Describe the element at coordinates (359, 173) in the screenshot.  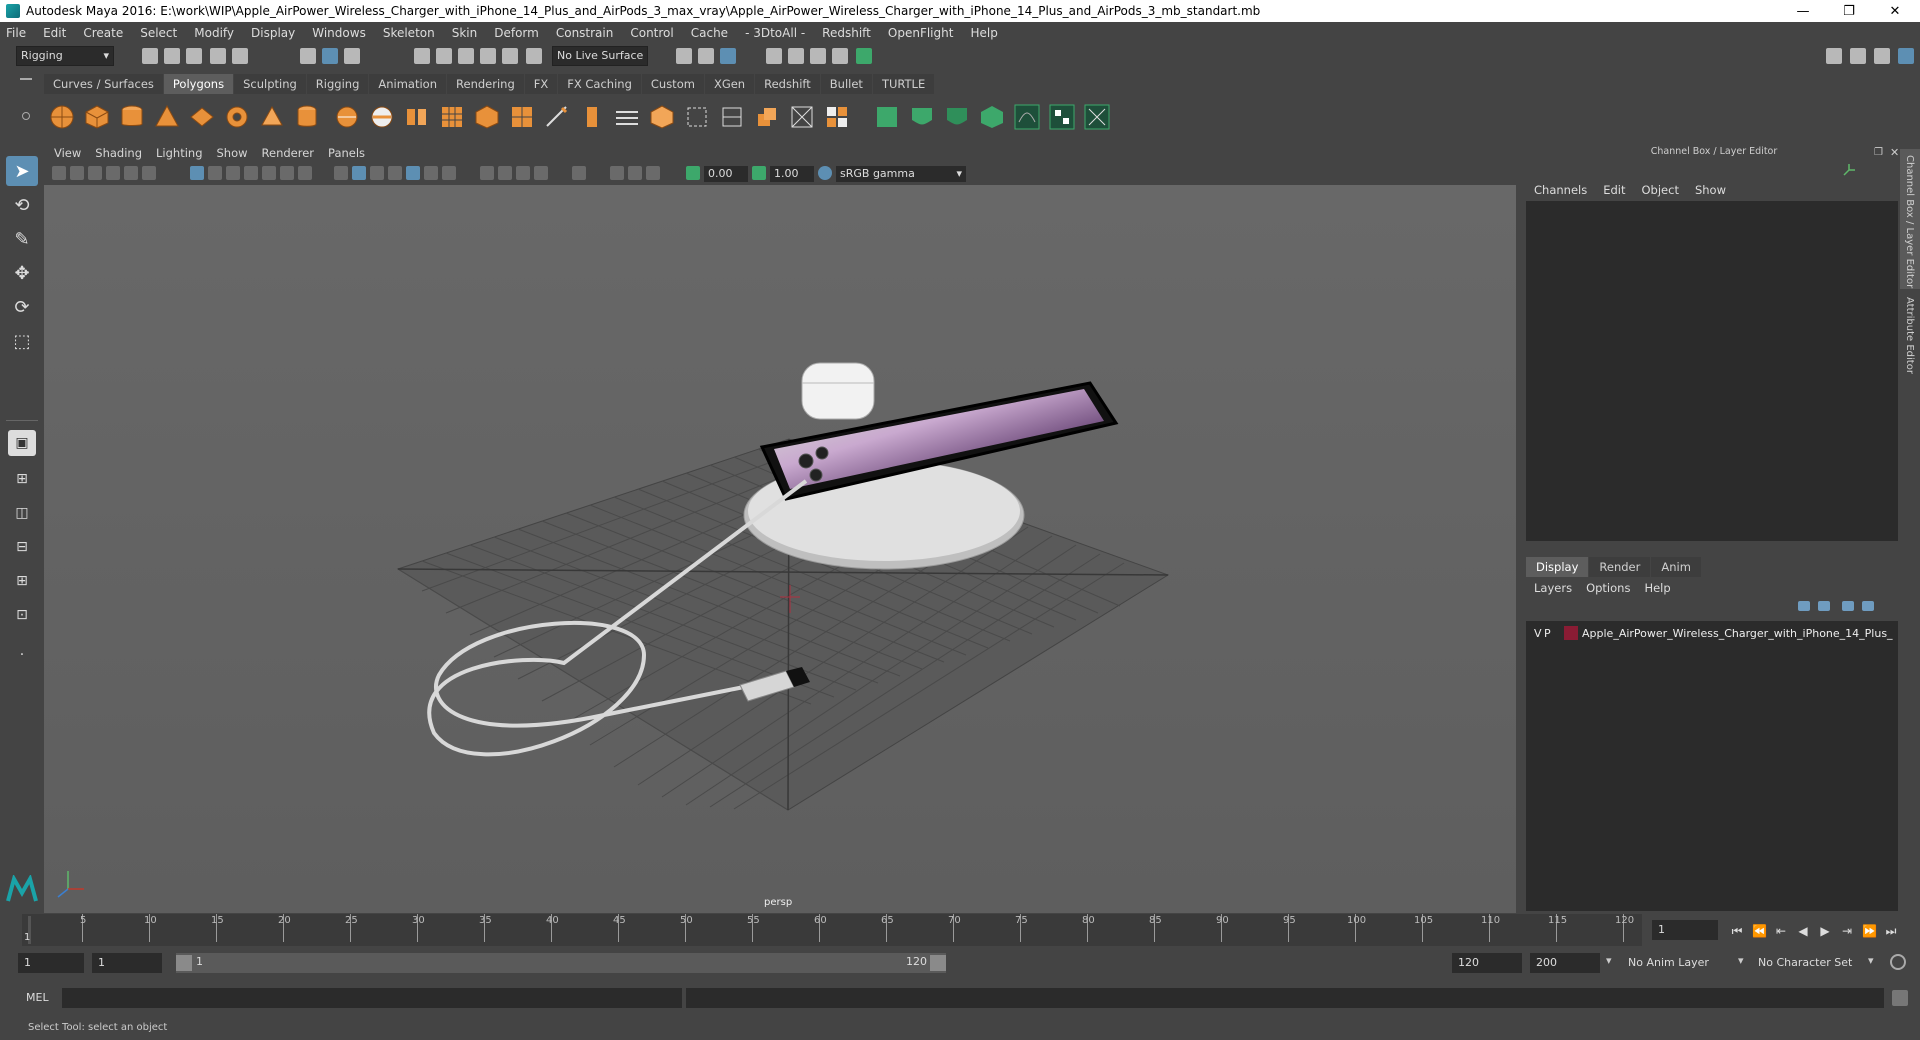
I see `smooth-shade-icon` at that location.